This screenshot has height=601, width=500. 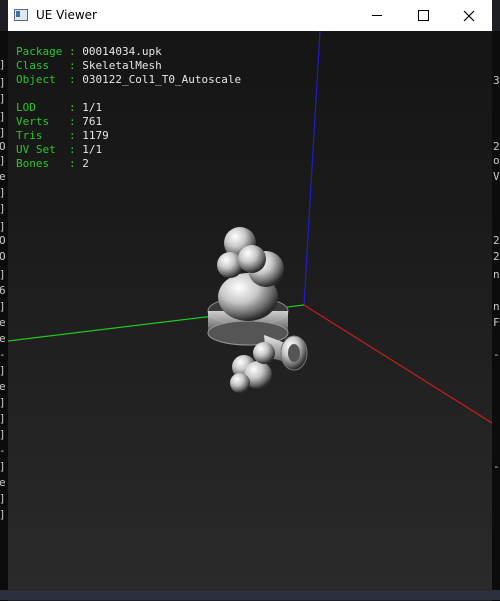 I want to click on close-button, so click(x=469, y=15).